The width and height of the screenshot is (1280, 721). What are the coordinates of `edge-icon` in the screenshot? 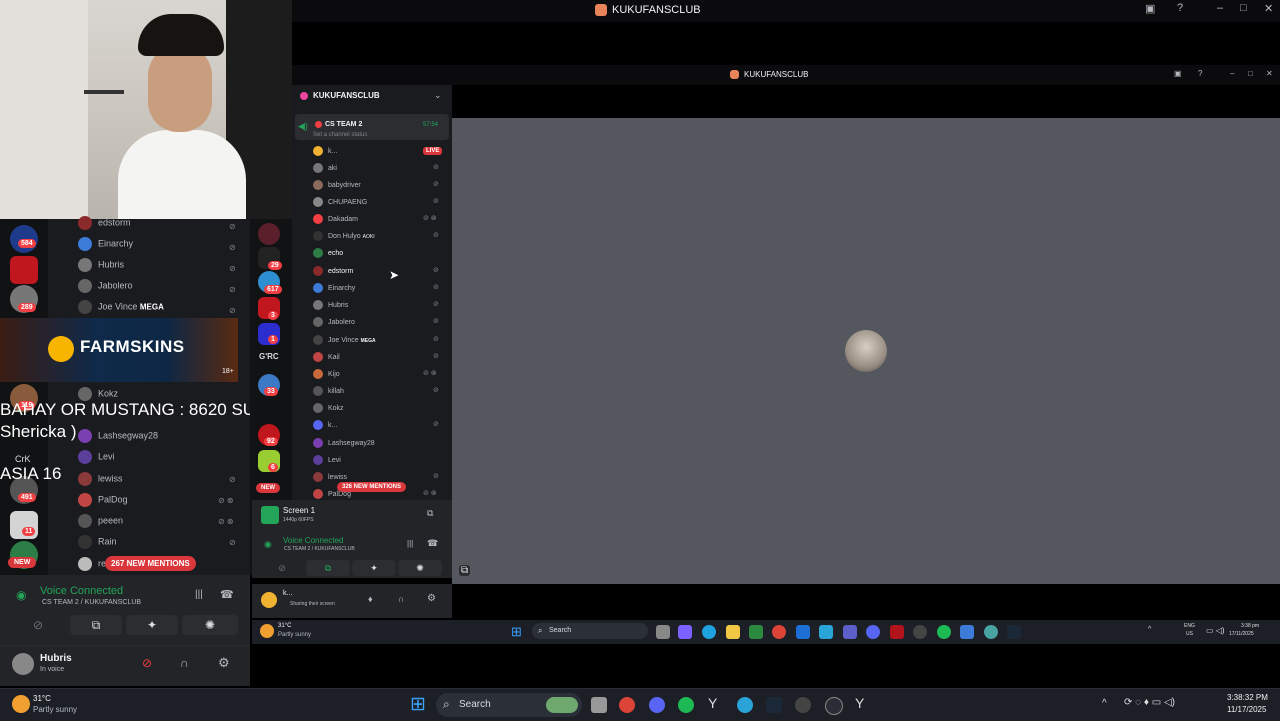 It's located at (709, 632).